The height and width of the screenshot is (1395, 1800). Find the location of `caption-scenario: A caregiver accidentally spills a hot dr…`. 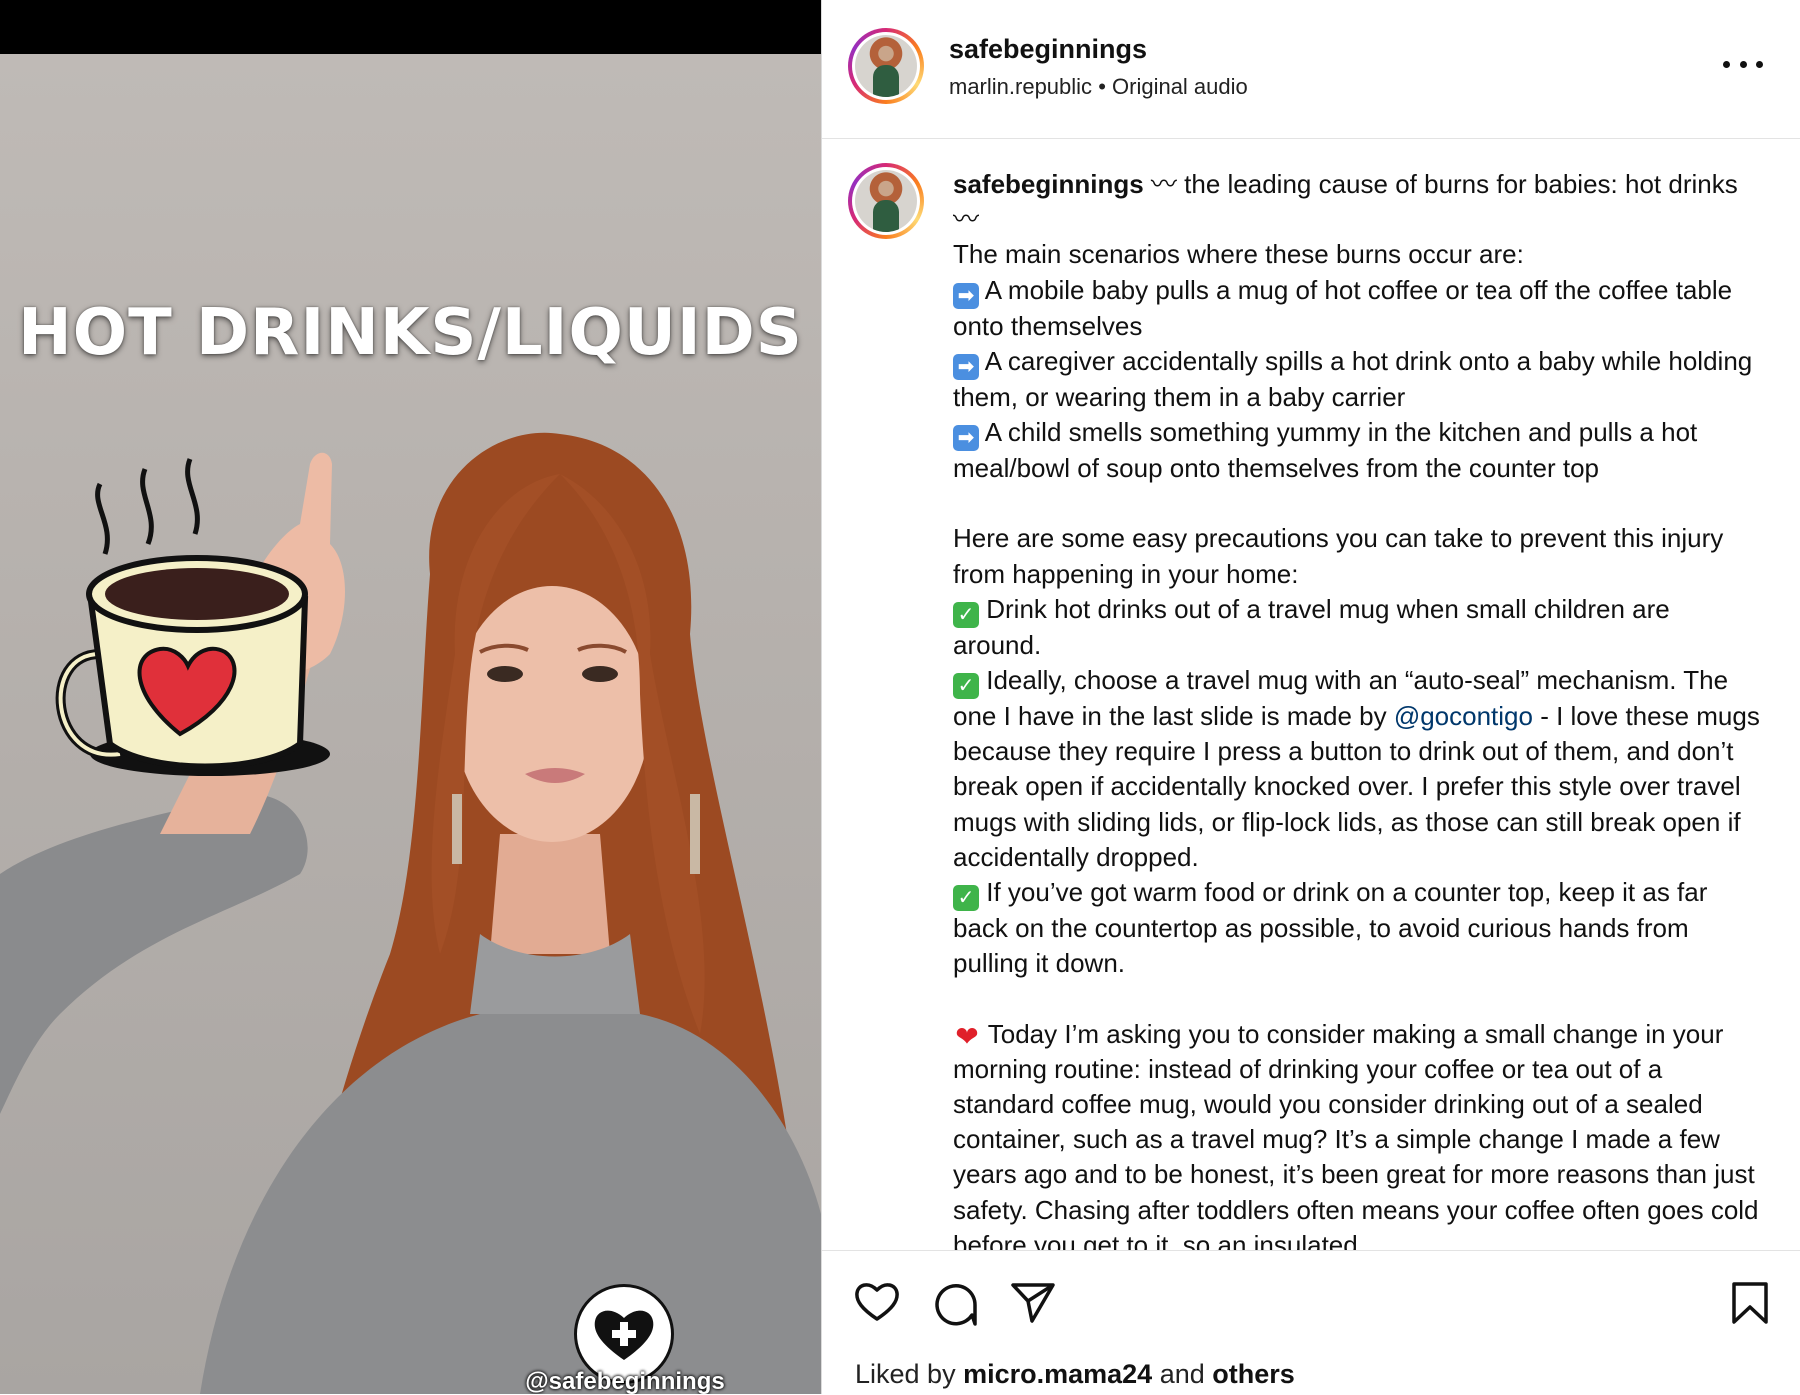

caption-scenario: A caregiver accidentally spills a hot dr… is located at coordinates (1356, 378).